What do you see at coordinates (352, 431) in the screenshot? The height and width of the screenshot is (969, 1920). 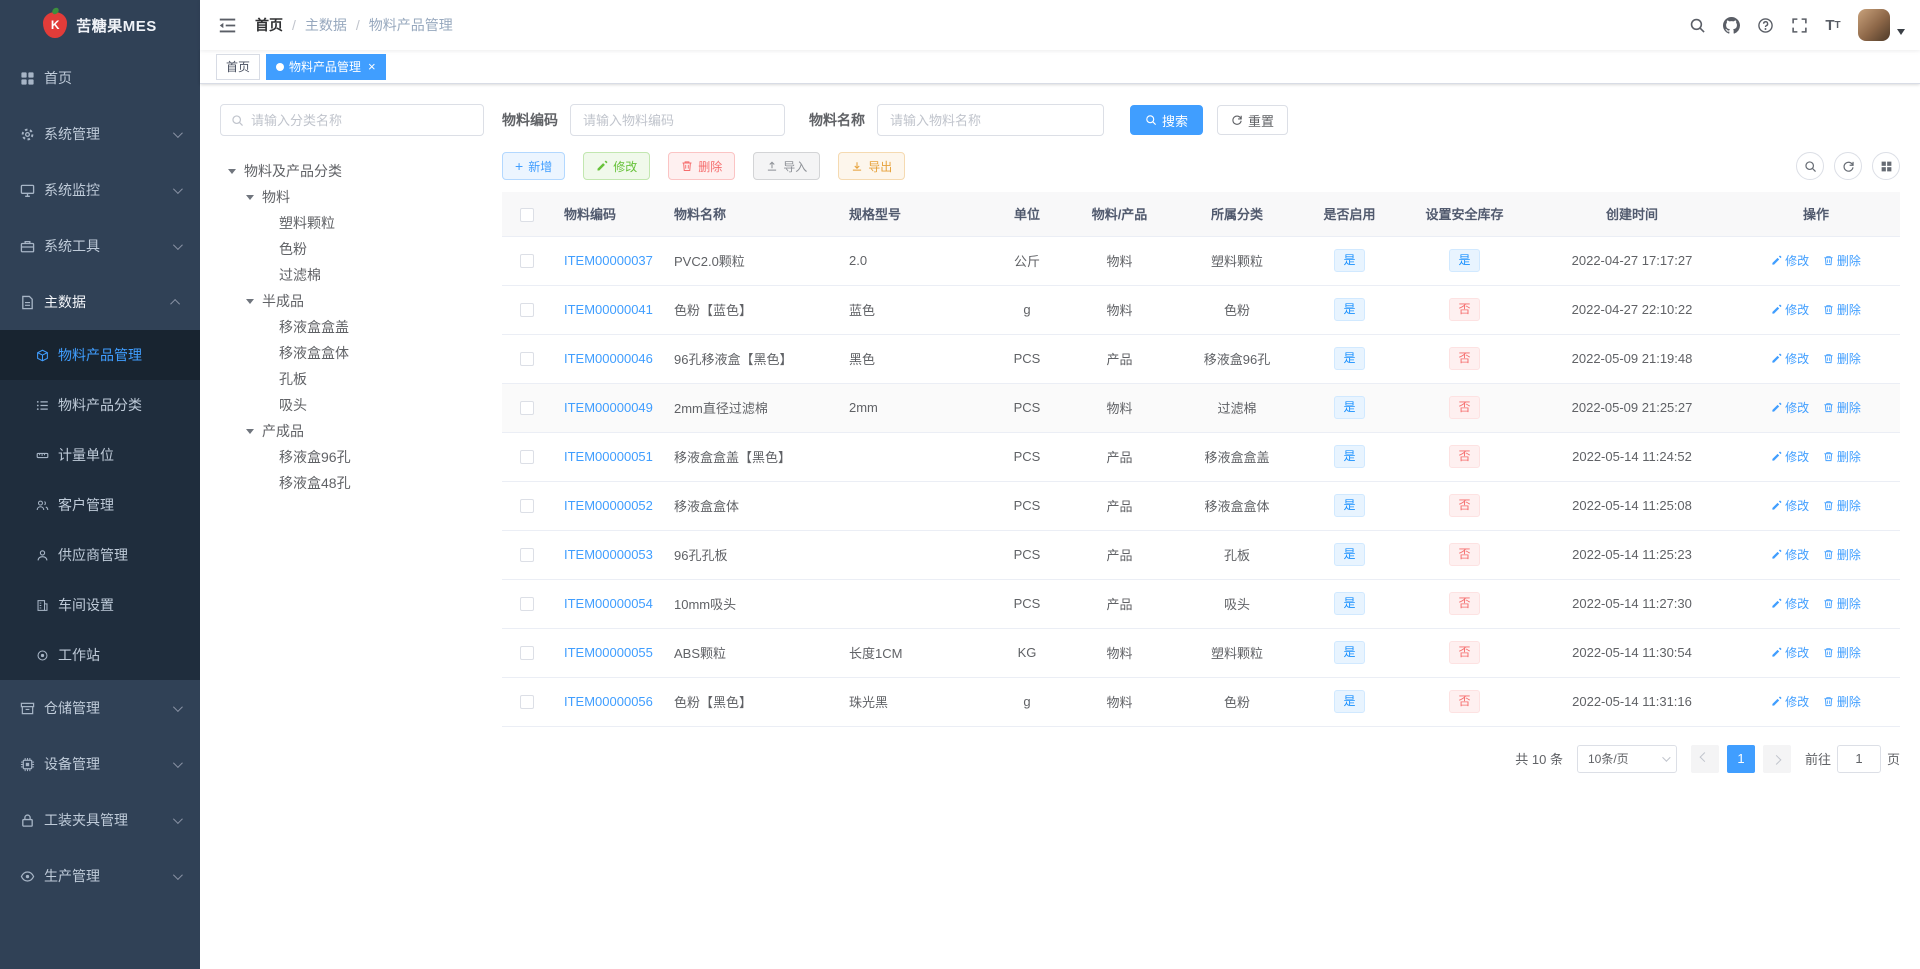 I see `tree-node-finished-goods: 产成品` at bounding box center [352, 431].